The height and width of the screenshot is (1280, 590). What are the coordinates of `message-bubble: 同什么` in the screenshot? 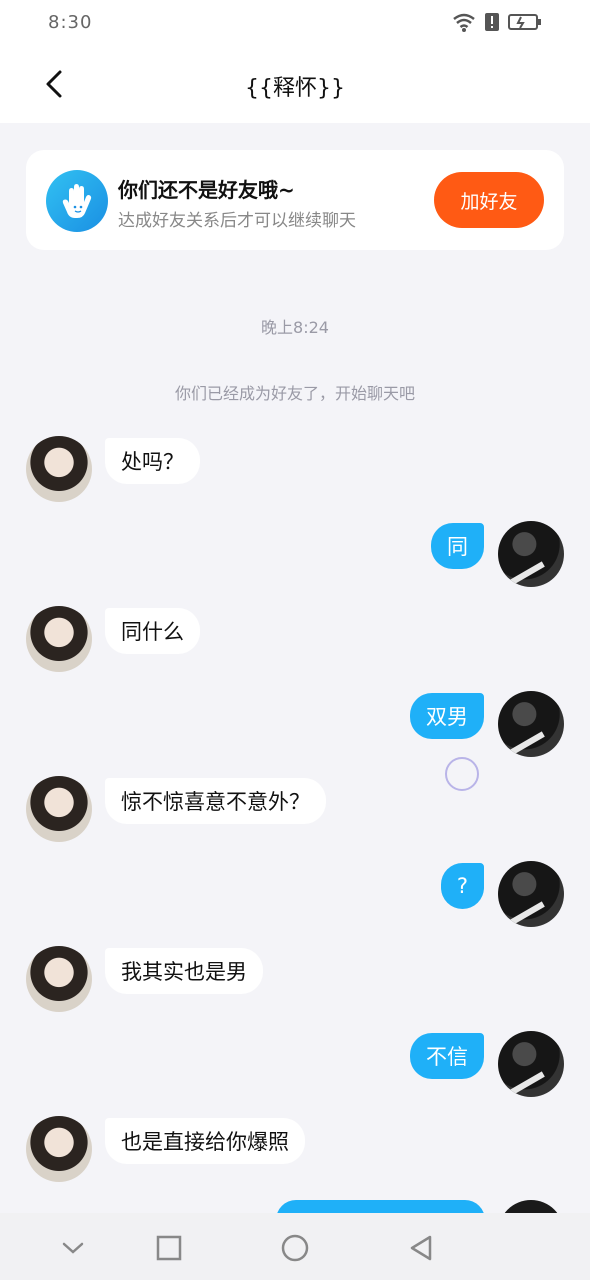 It's located at (152, 631).